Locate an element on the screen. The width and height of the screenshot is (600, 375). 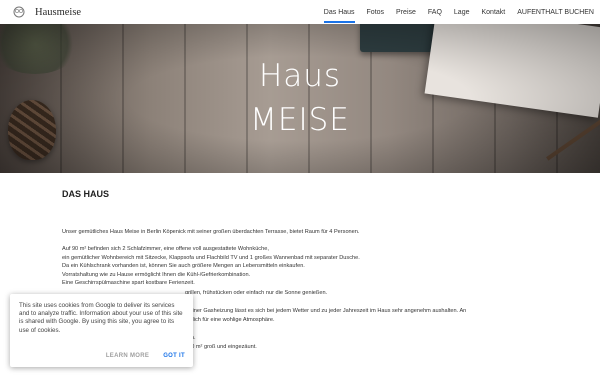
hero-title-line2: MEISE is located at coordinates (300, 120).